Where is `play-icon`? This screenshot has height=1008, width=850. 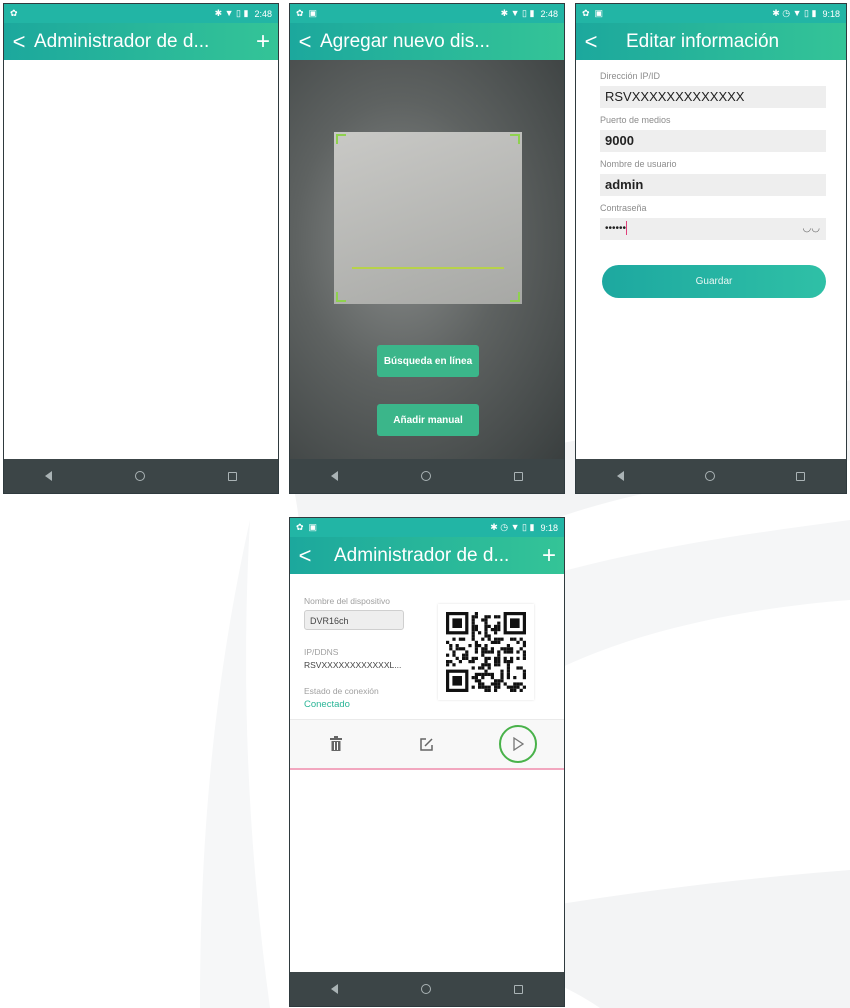 play-icon is located at coordinates (519, 744).